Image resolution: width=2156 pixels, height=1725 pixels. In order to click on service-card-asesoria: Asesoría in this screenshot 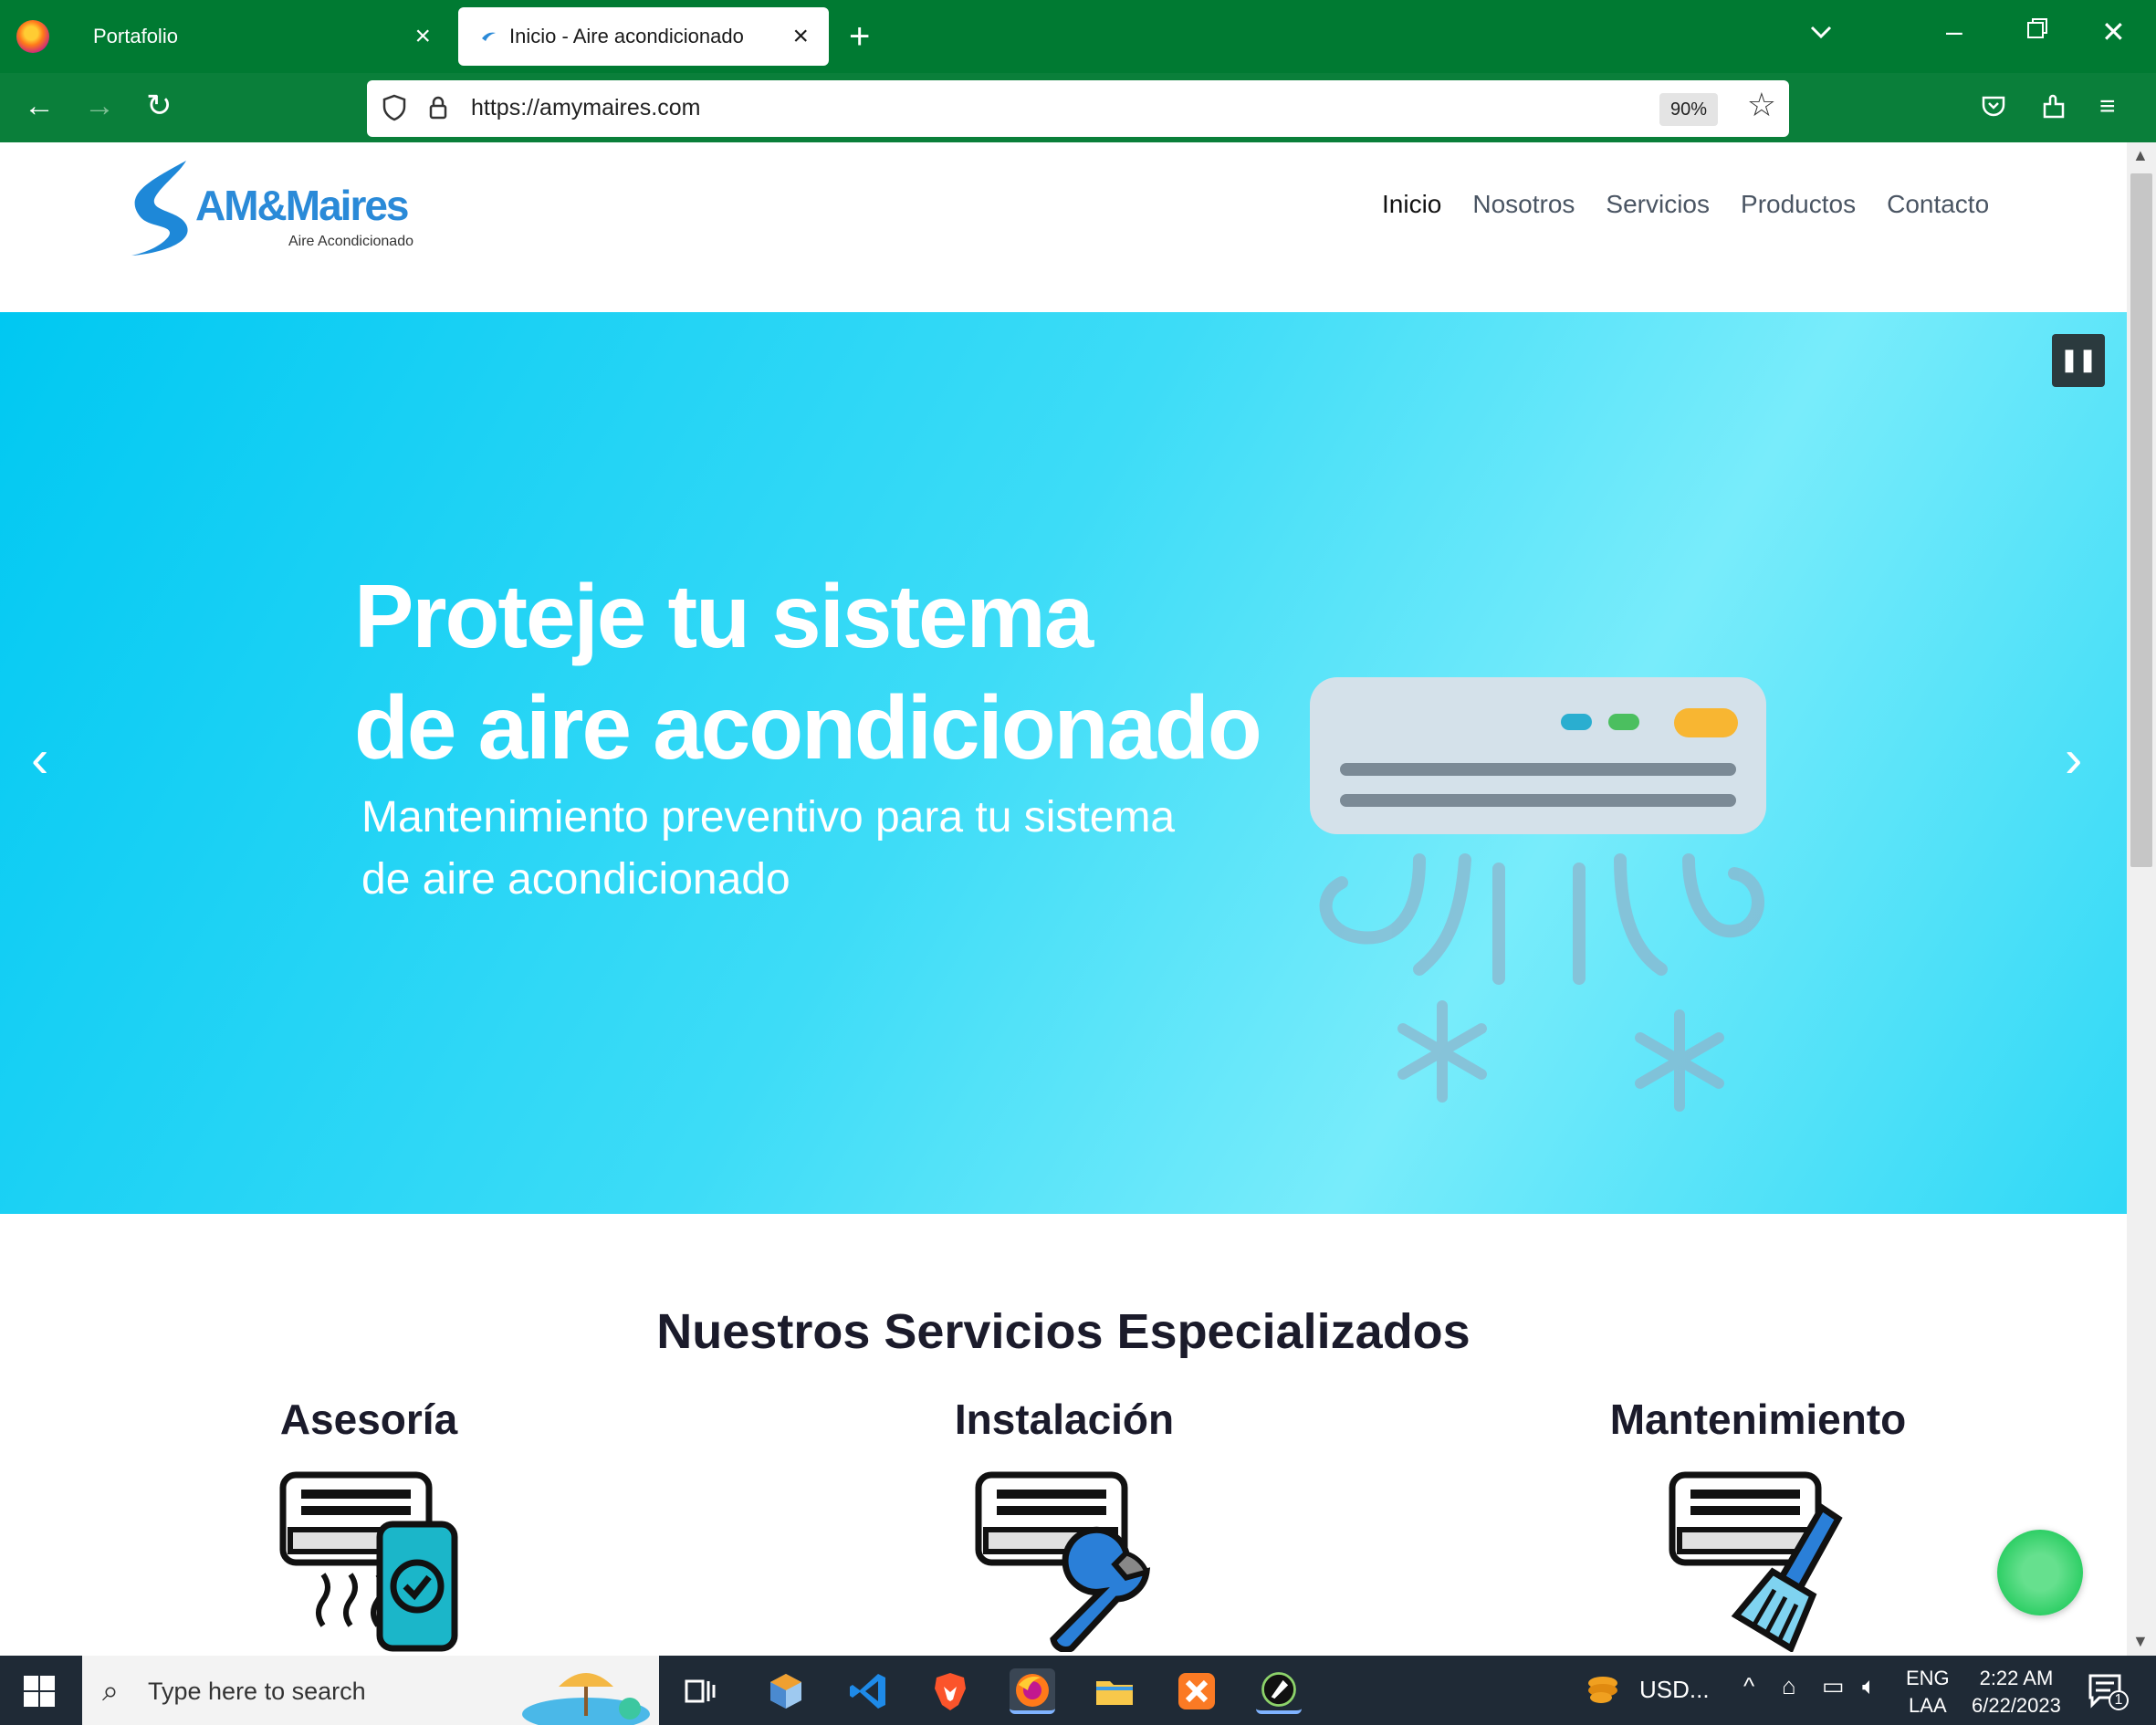, I will do `click(368, 1523)`.